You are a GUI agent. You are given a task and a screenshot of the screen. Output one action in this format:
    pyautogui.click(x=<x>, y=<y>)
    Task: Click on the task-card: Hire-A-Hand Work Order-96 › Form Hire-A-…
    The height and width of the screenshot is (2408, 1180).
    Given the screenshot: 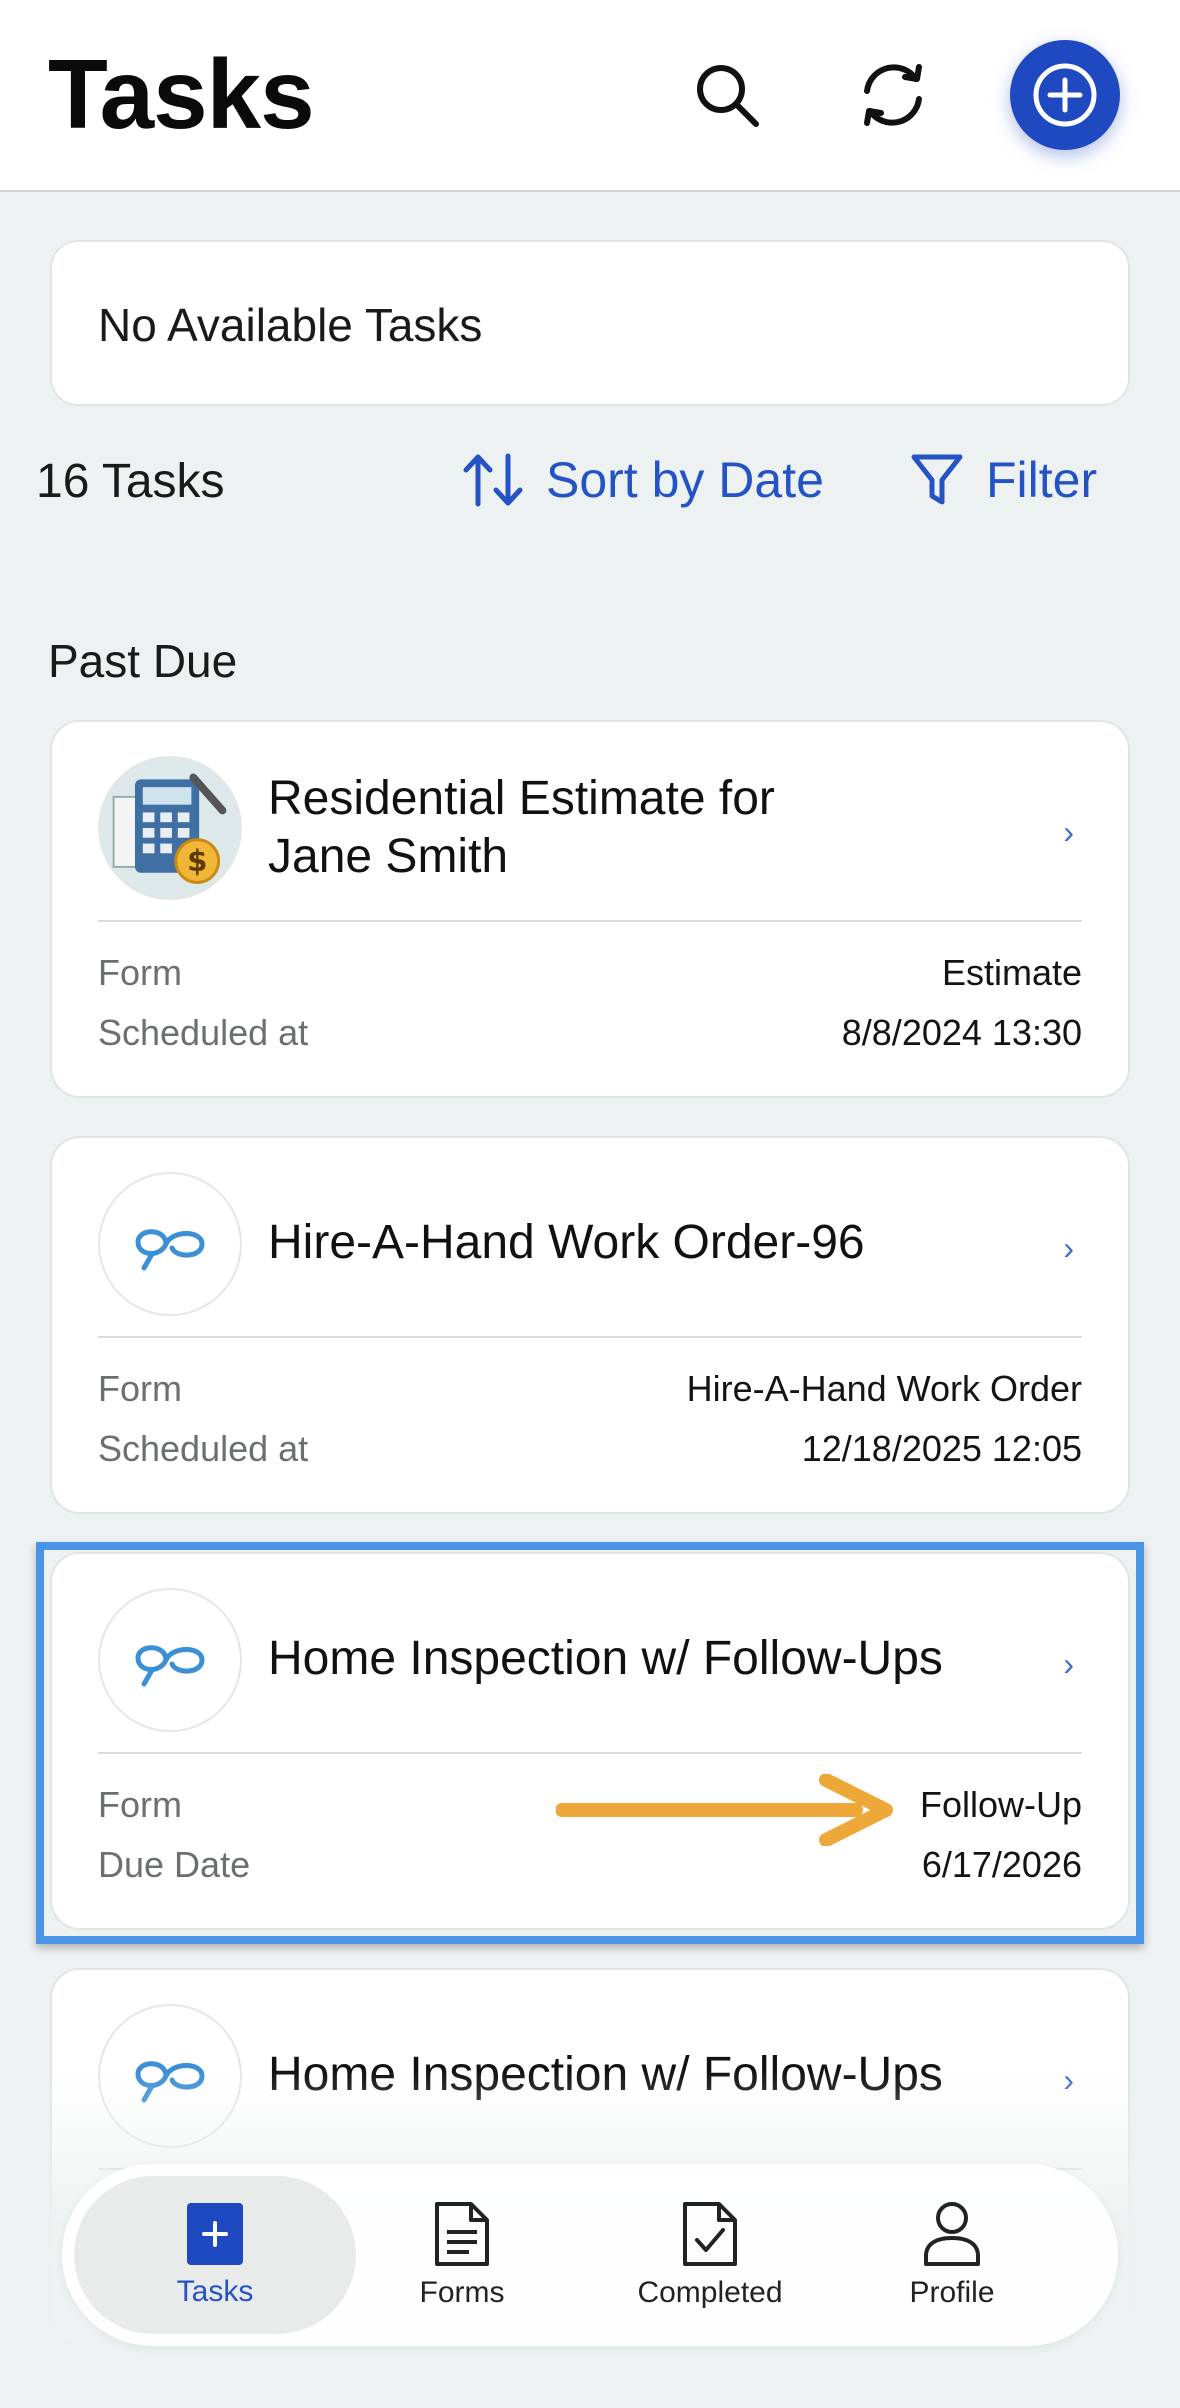 What is the action you would take?
    pyautogui.click(x=590, y=1325)
    